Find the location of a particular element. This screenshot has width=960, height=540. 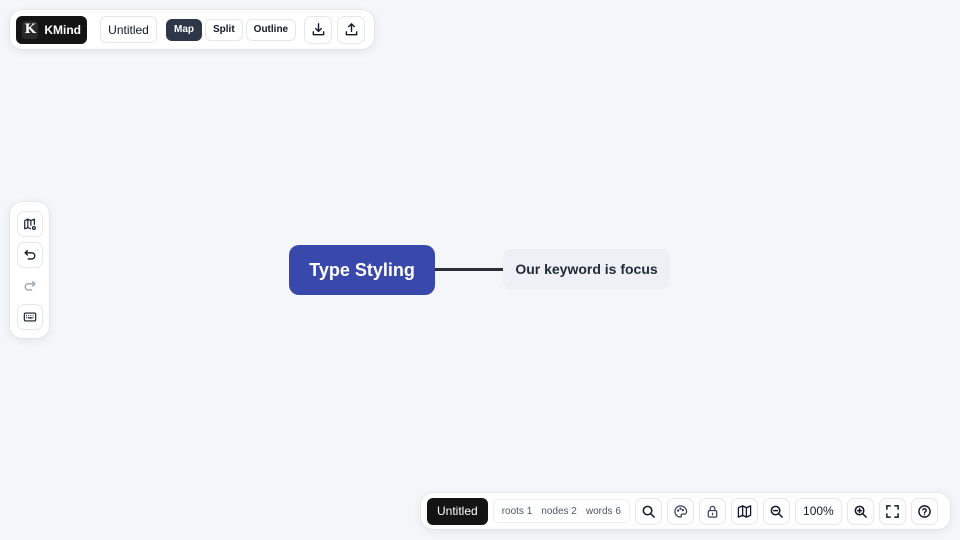

fullscreen-button is located at coordinates (892, 511).